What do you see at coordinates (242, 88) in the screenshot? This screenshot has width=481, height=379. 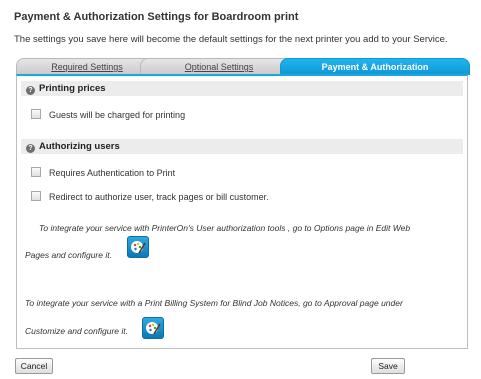 I see `section-header-printing-prices: ? Printing prices` at bounding box center [242, 88].